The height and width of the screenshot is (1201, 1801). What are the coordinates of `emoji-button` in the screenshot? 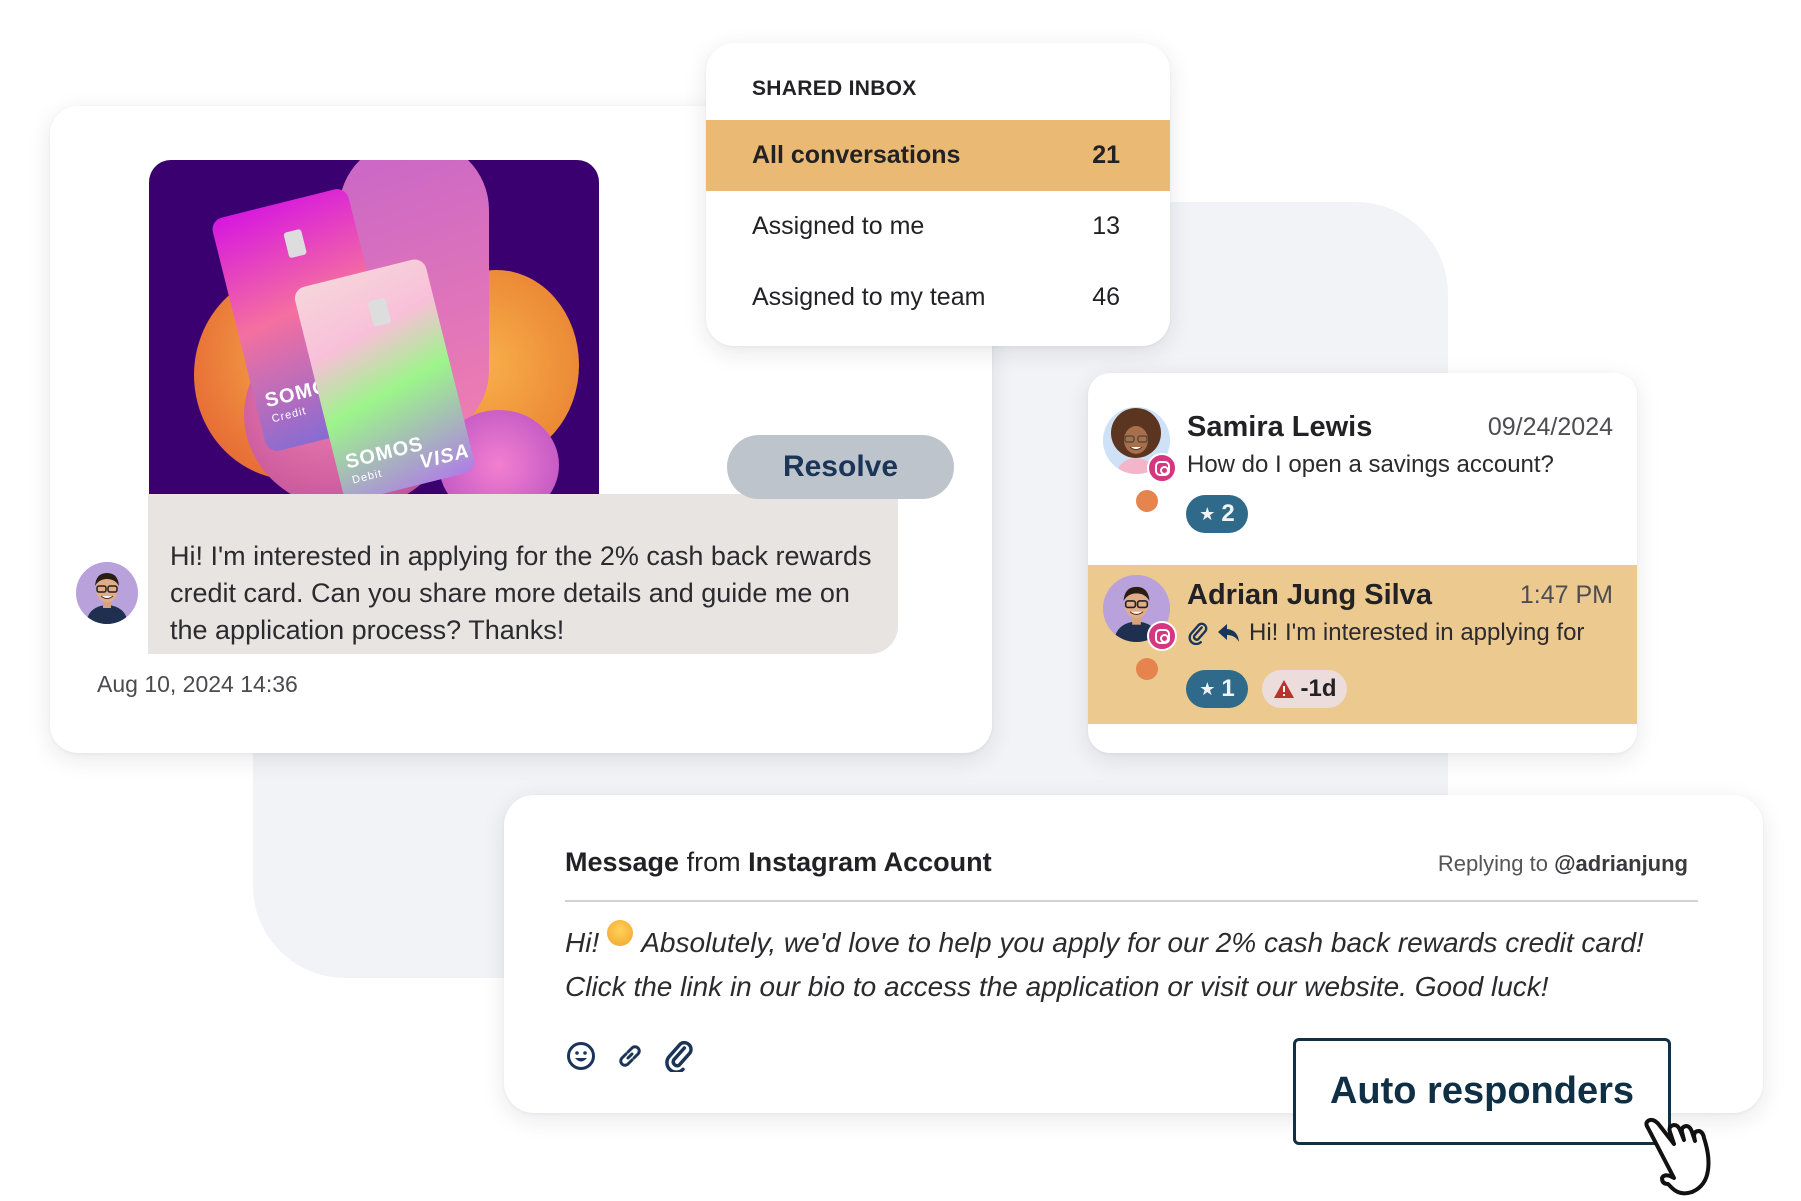 It's located at (581, 1056).